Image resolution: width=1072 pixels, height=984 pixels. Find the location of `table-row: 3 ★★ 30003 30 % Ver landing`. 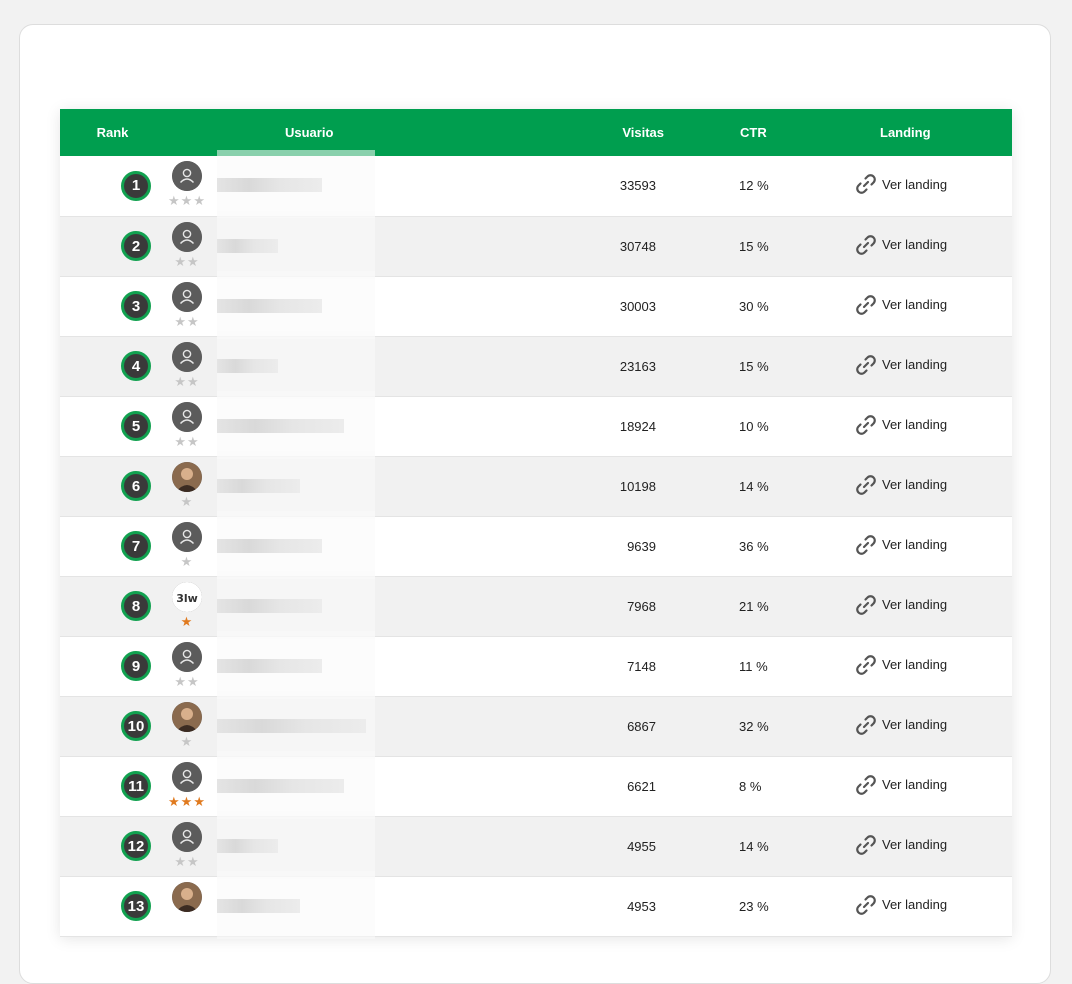

table-row: 3 ★★ 30003 30 % Ver landing is located at coordinates (536, 304).